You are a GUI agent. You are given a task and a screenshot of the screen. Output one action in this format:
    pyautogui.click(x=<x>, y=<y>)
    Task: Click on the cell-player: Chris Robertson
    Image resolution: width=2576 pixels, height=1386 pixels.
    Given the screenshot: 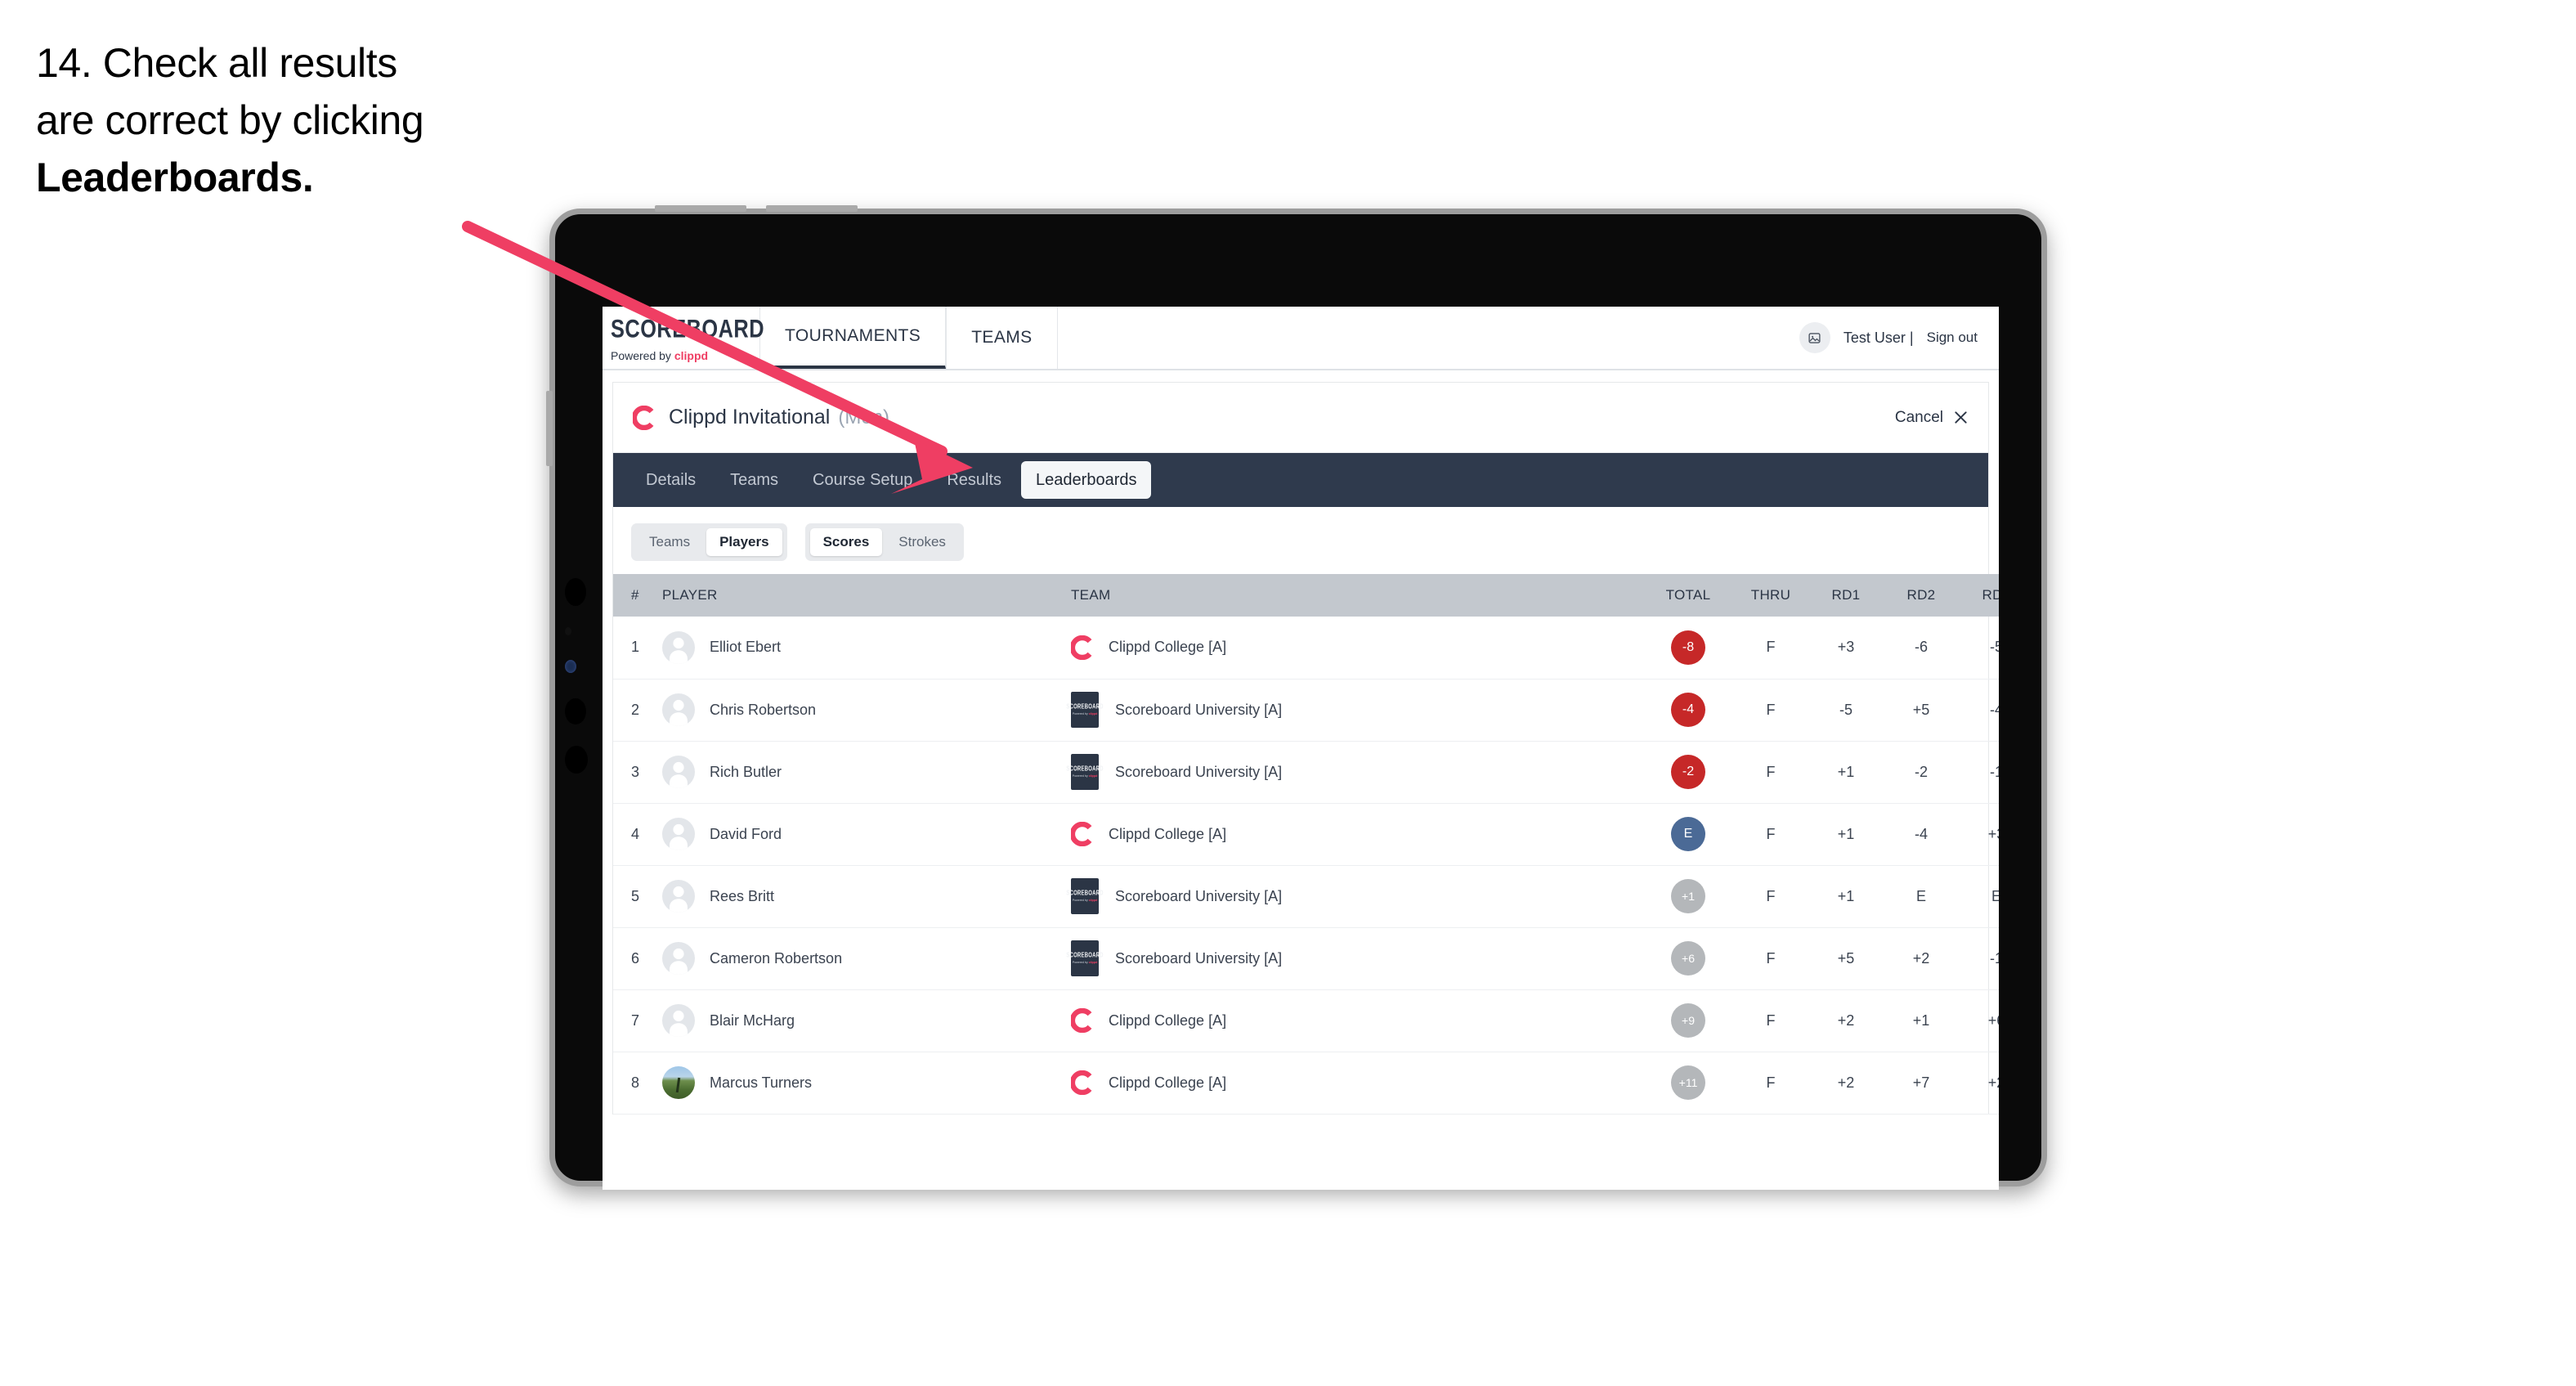 What is the action you would take?
    pyautogui.click(x=867, y=710)
    